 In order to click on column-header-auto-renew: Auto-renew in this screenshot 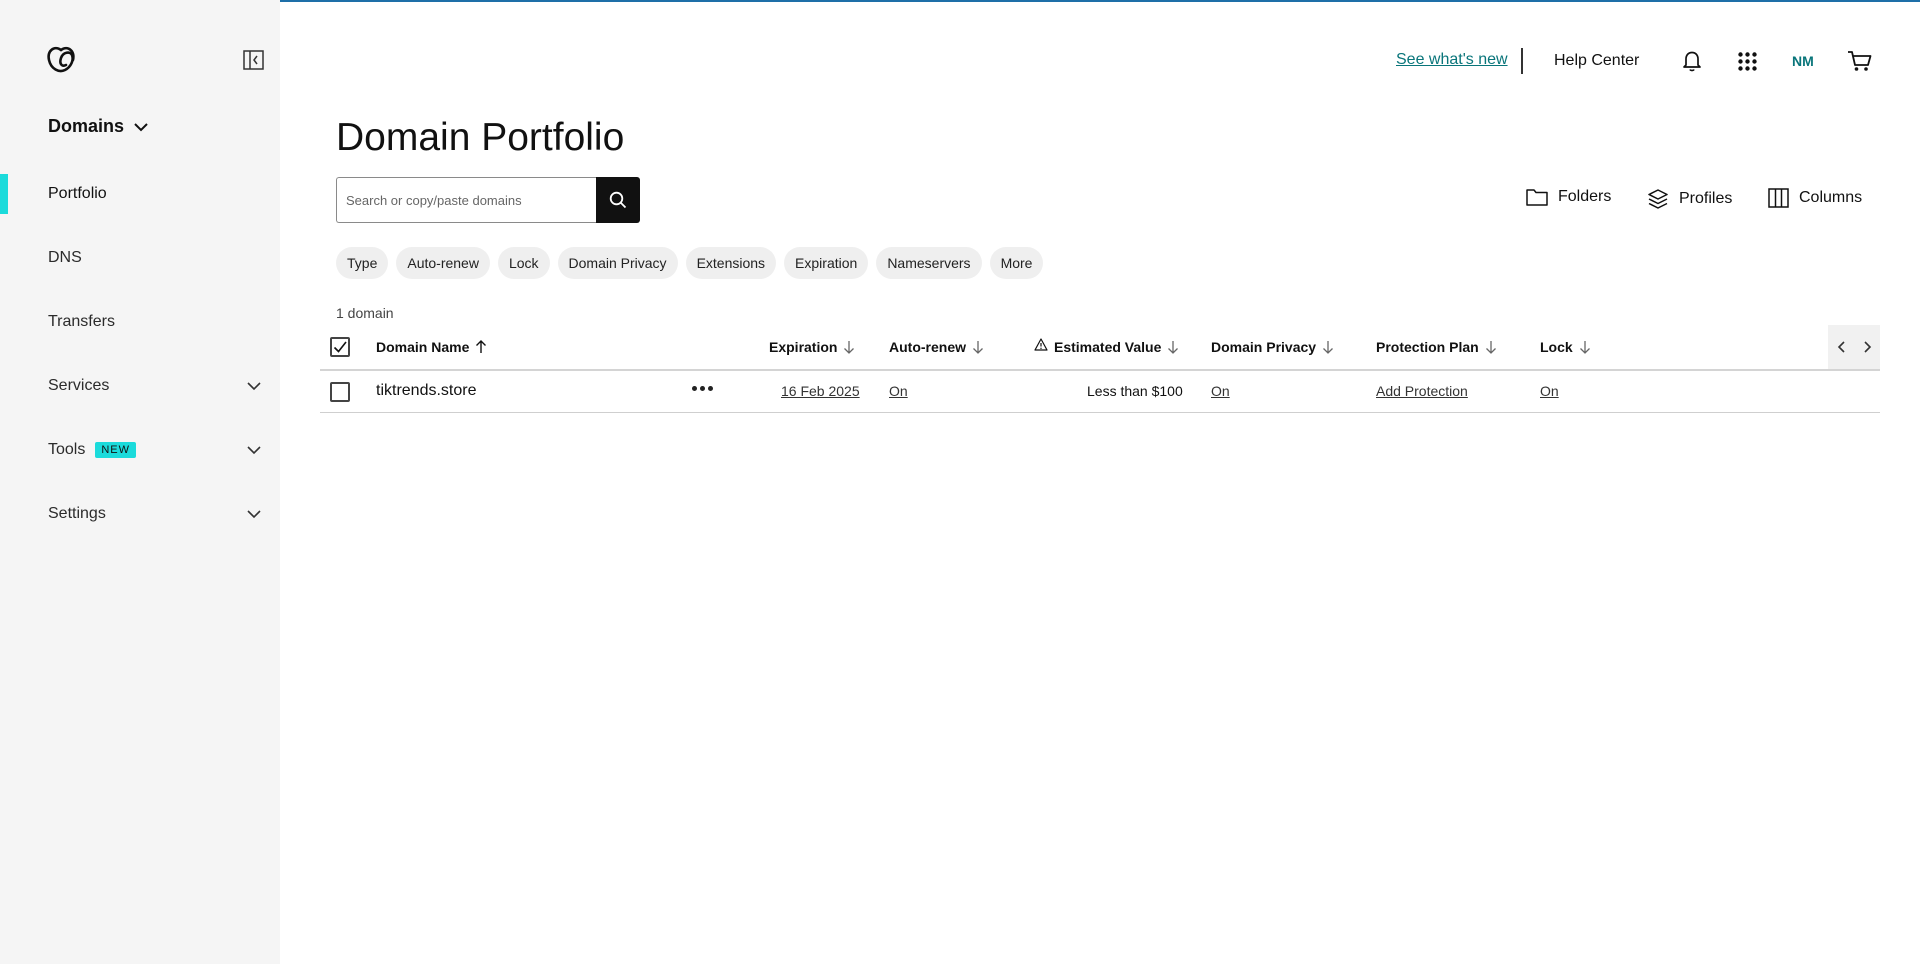, I will do `click(936, 347)`.